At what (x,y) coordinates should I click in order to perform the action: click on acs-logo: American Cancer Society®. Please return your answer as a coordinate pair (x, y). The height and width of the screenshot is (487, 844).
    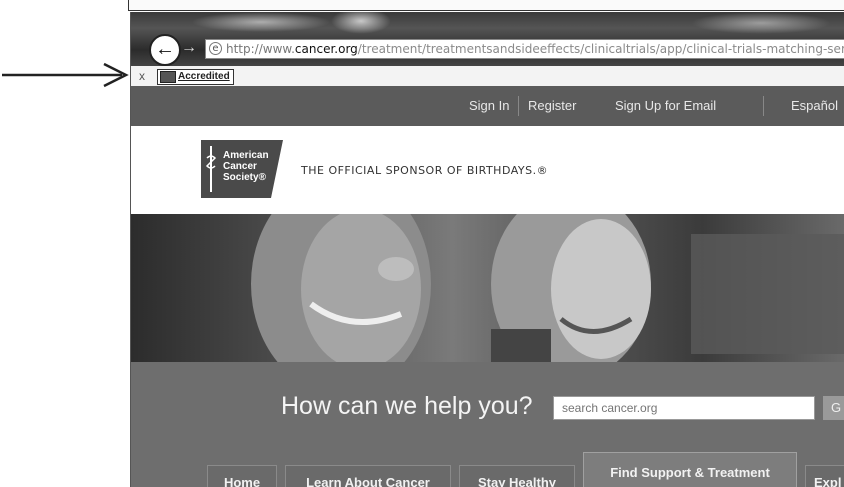
    Looking at the image, I should click on (242, 169).